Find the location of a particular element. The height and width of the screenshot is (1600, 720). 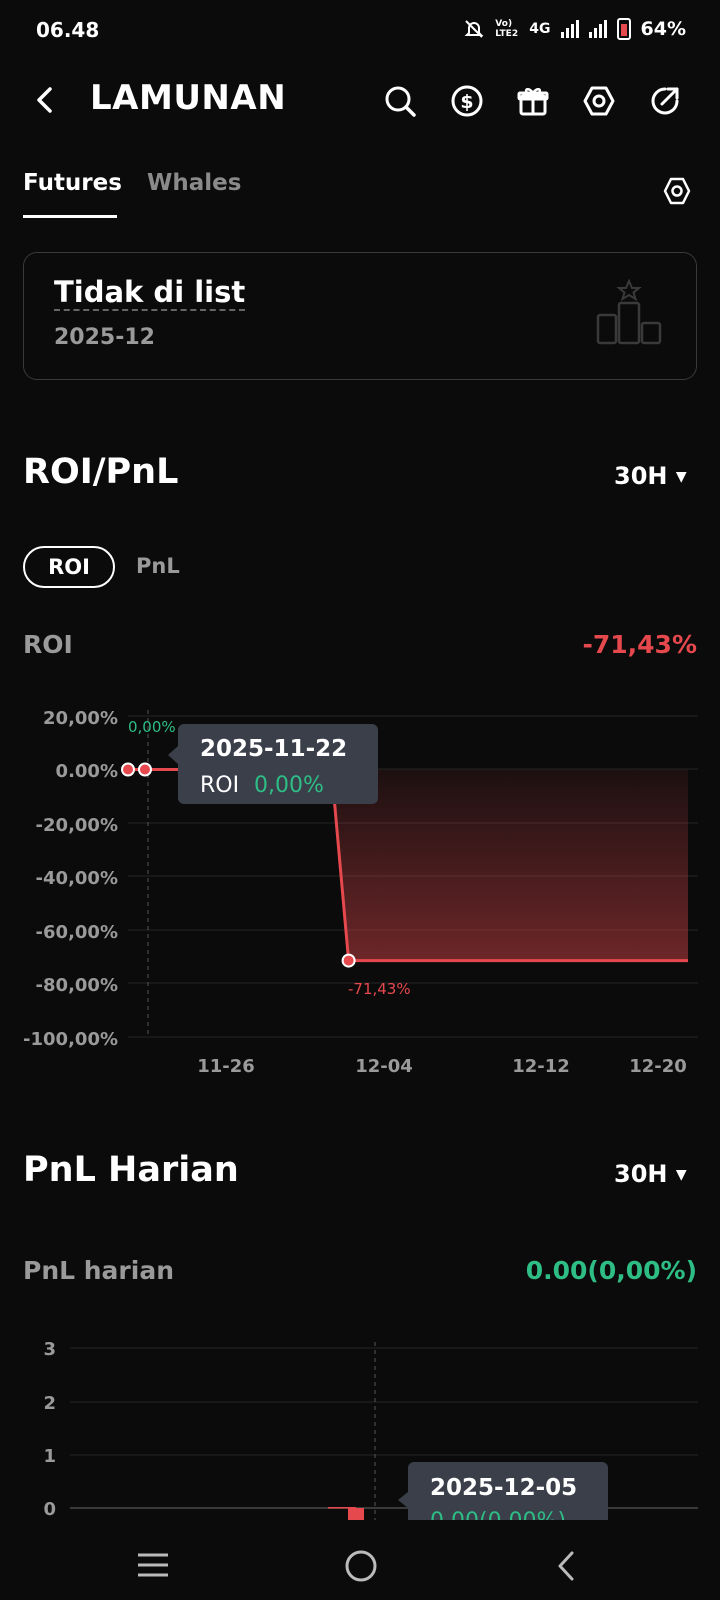

pnl-tooltip-date: 2025-12-05 is located at coordinates (503, 1488).